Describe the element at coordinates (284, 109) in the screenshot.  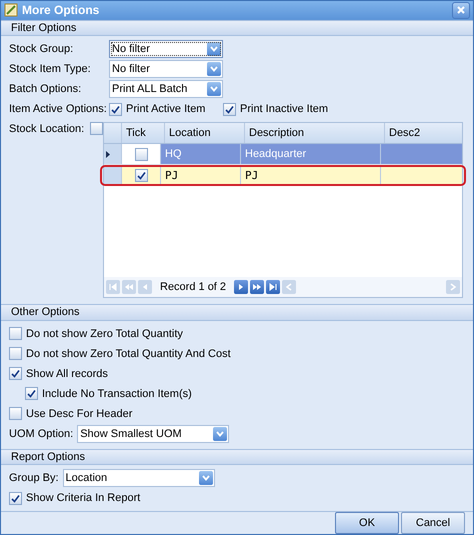
I see `checkbox-label: Print Inactive Item` at that location.